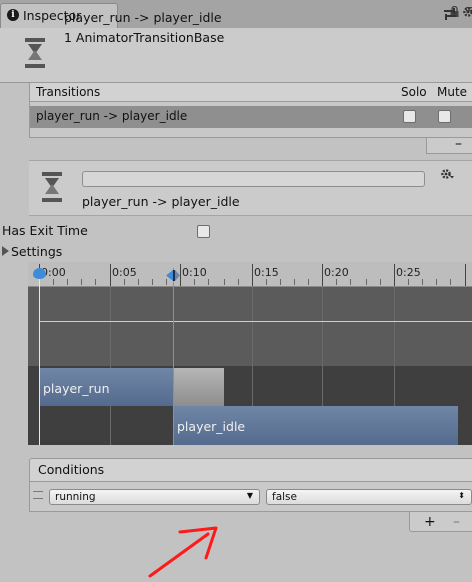 The width and height of the screenshot is (472, 582). What do you see at coordinates (39, 356) in the screenshot?
I see `playhead-line` at bounding box center [39, 356].